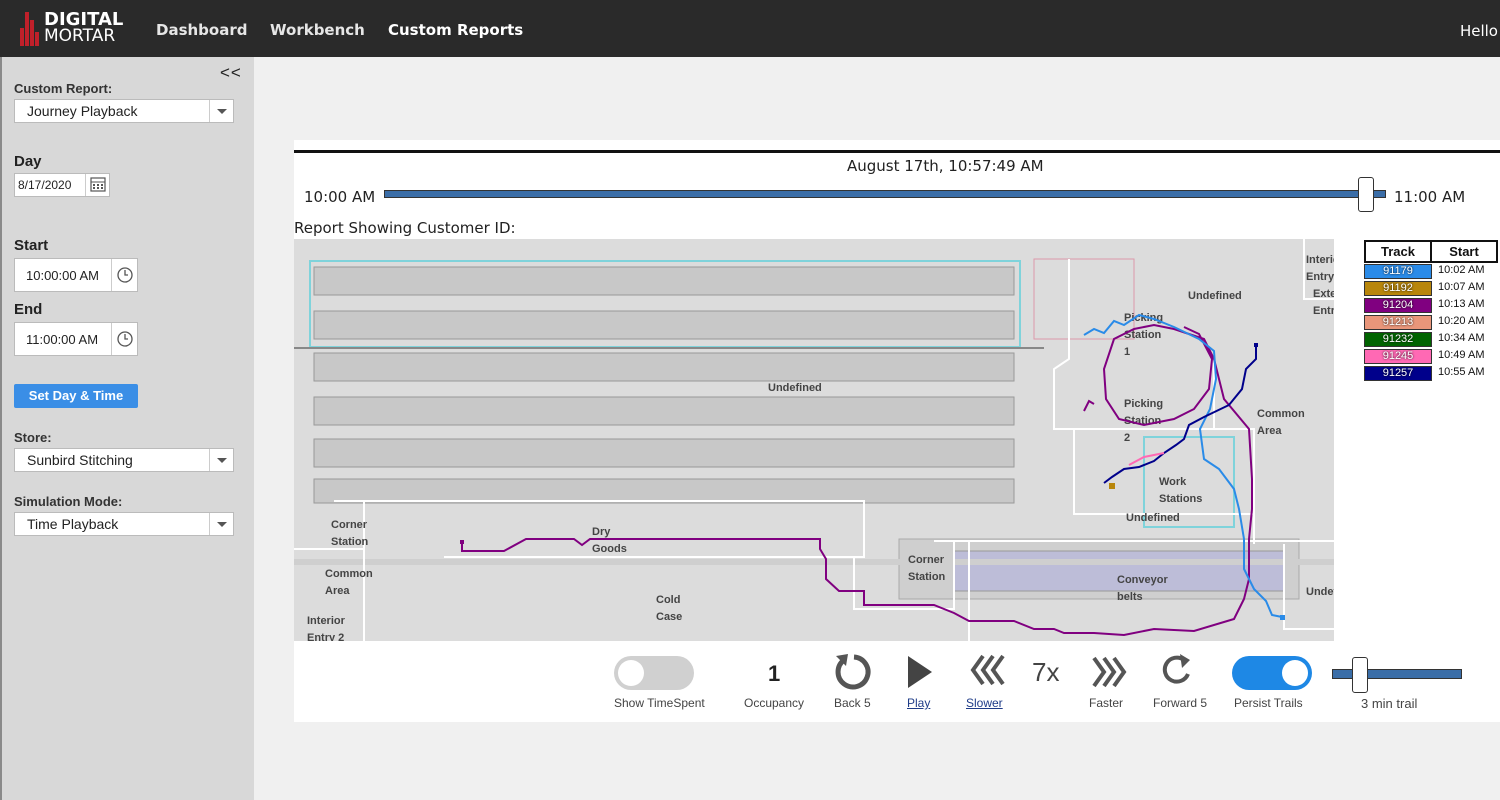  Describe the element at coordinates (317, 30) in the screenshot. I see `nav-workbench: Workbench` at that location.